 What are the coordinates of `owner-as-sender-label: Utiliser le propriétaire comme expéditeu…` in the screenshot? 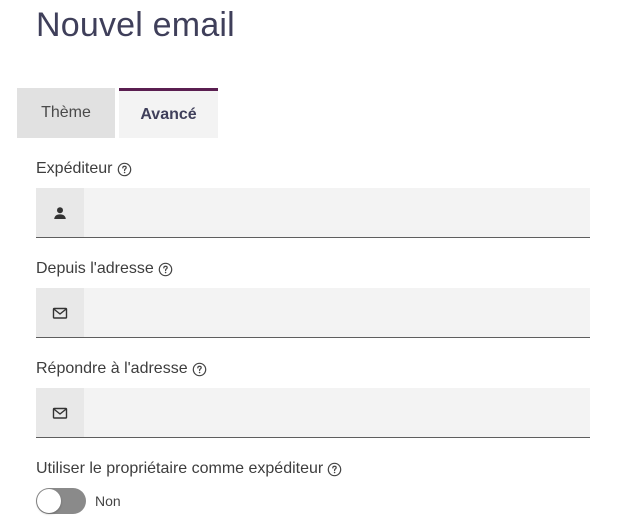 It's located at (180, 468).